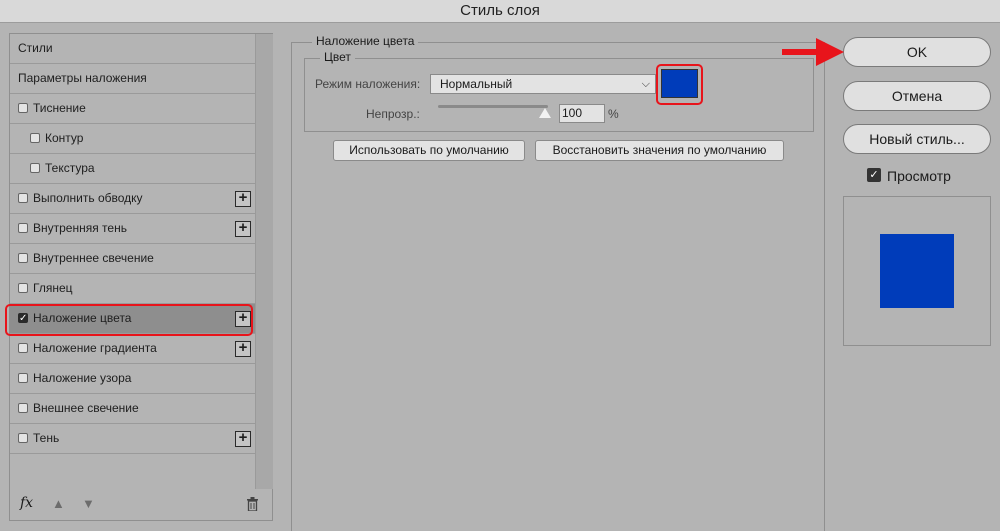  What do you see at coordinates (132, 109) in the screenshot?
I see `style-item: Тиснение` at bounding box center [132, 109].